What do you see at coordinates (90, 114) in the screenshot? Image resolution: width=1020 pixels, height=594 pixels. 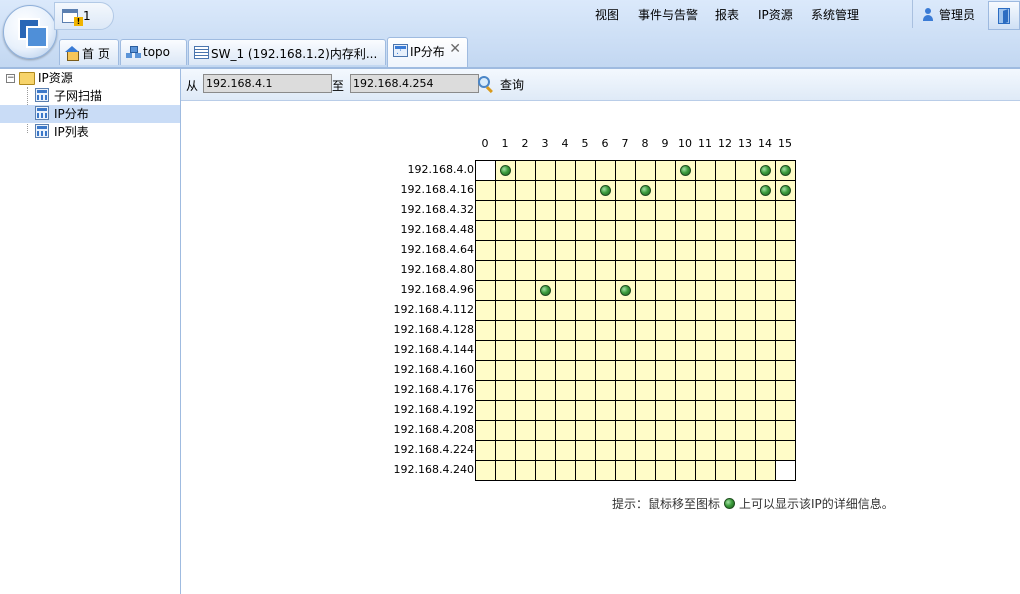 I see `sidebar-item-ip-distribution: IP分布` at bounding box center [90, 114].